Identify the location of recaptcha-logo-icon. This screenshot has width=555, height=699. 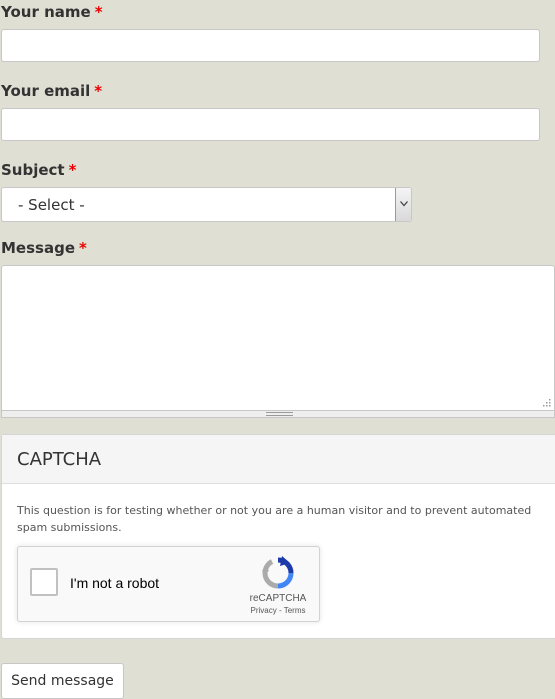
(278, 572).